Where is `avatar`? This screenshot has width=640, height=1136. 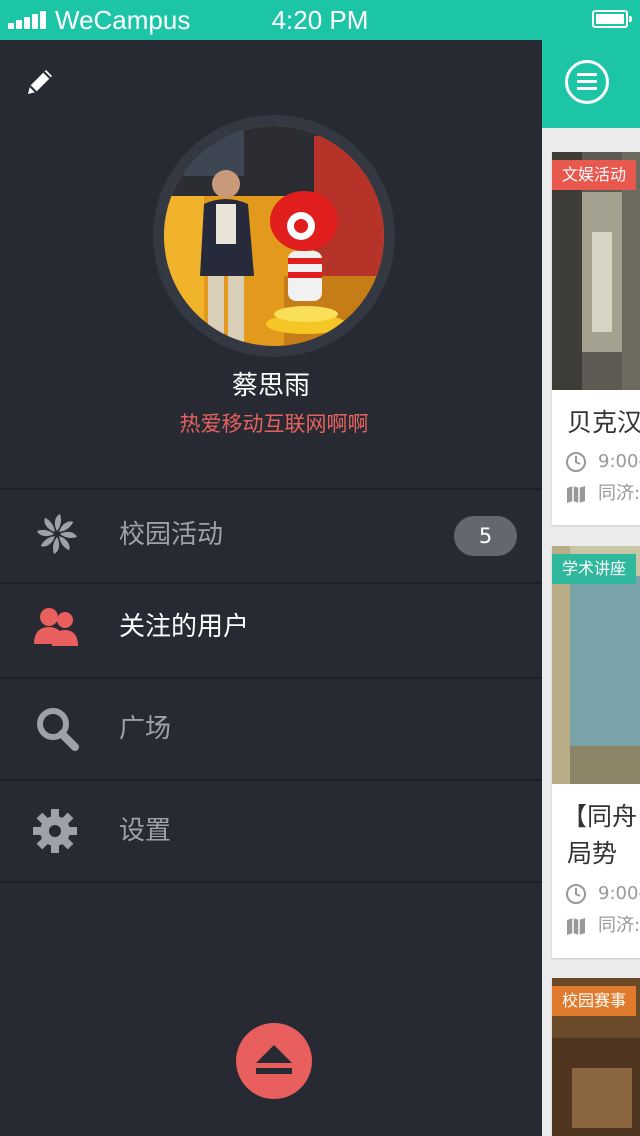
avatar is located at coordinates (274, 236).